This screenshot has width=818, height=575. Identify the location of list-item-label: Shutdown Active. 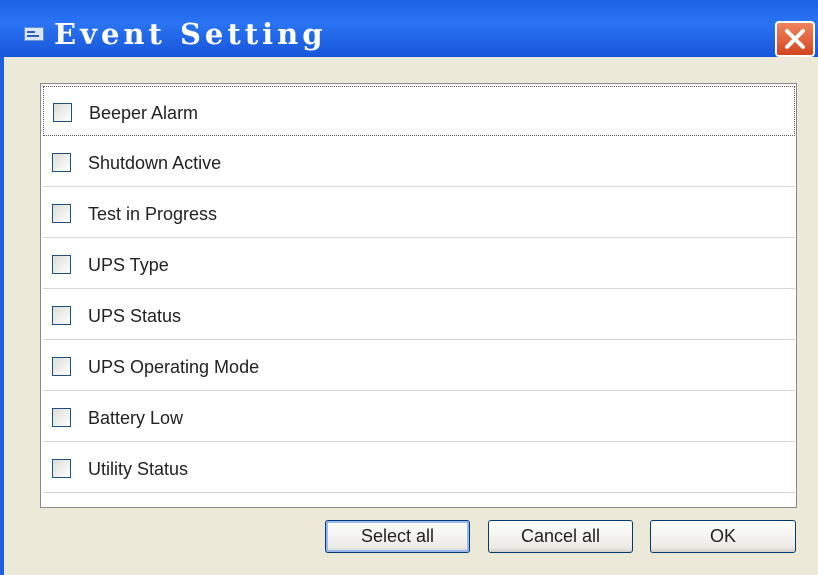
(155, 163).